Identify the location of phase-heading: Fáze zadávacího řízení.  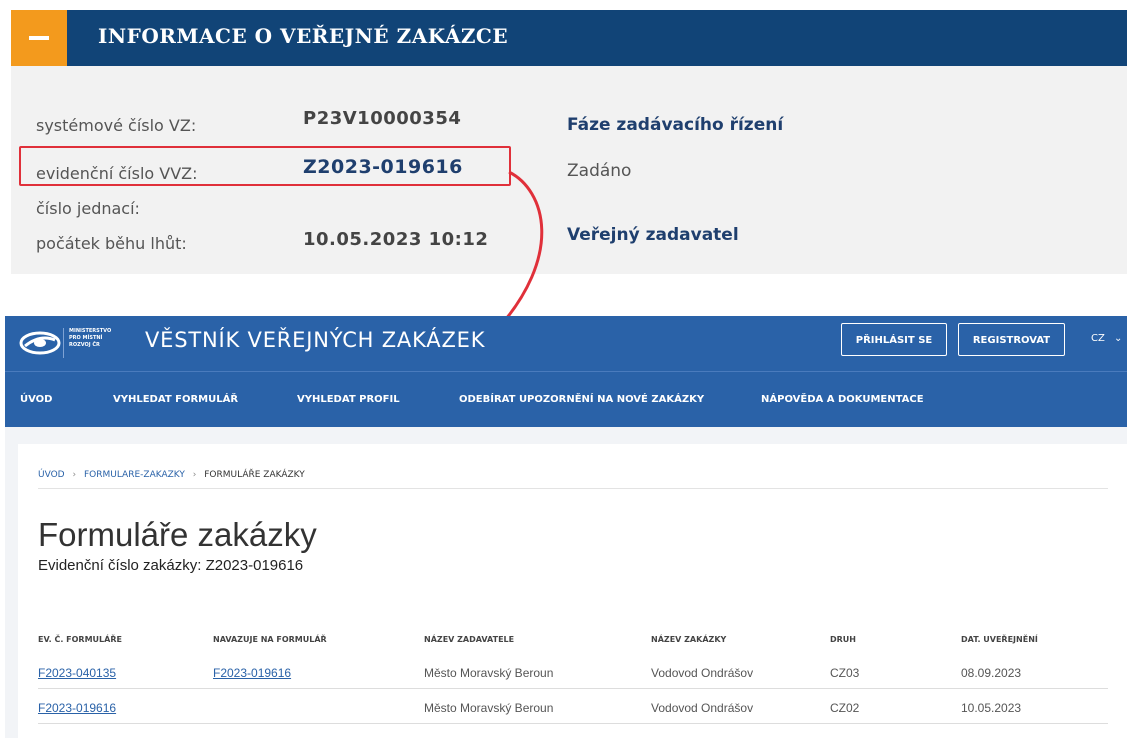
(675, 125).